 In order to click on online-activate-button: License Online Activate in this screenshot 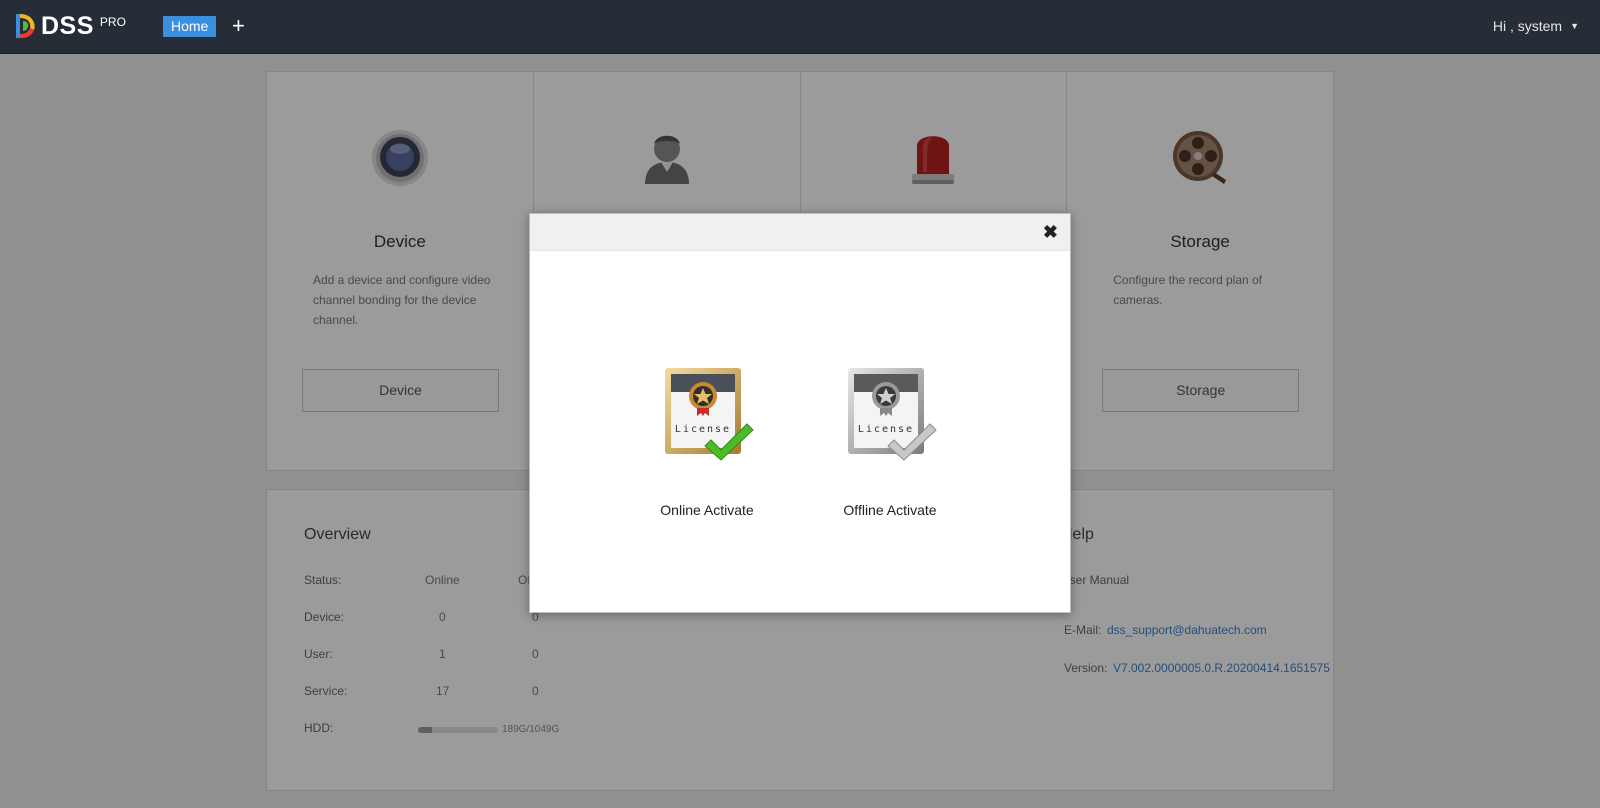, I will do `click(707, 442)`.